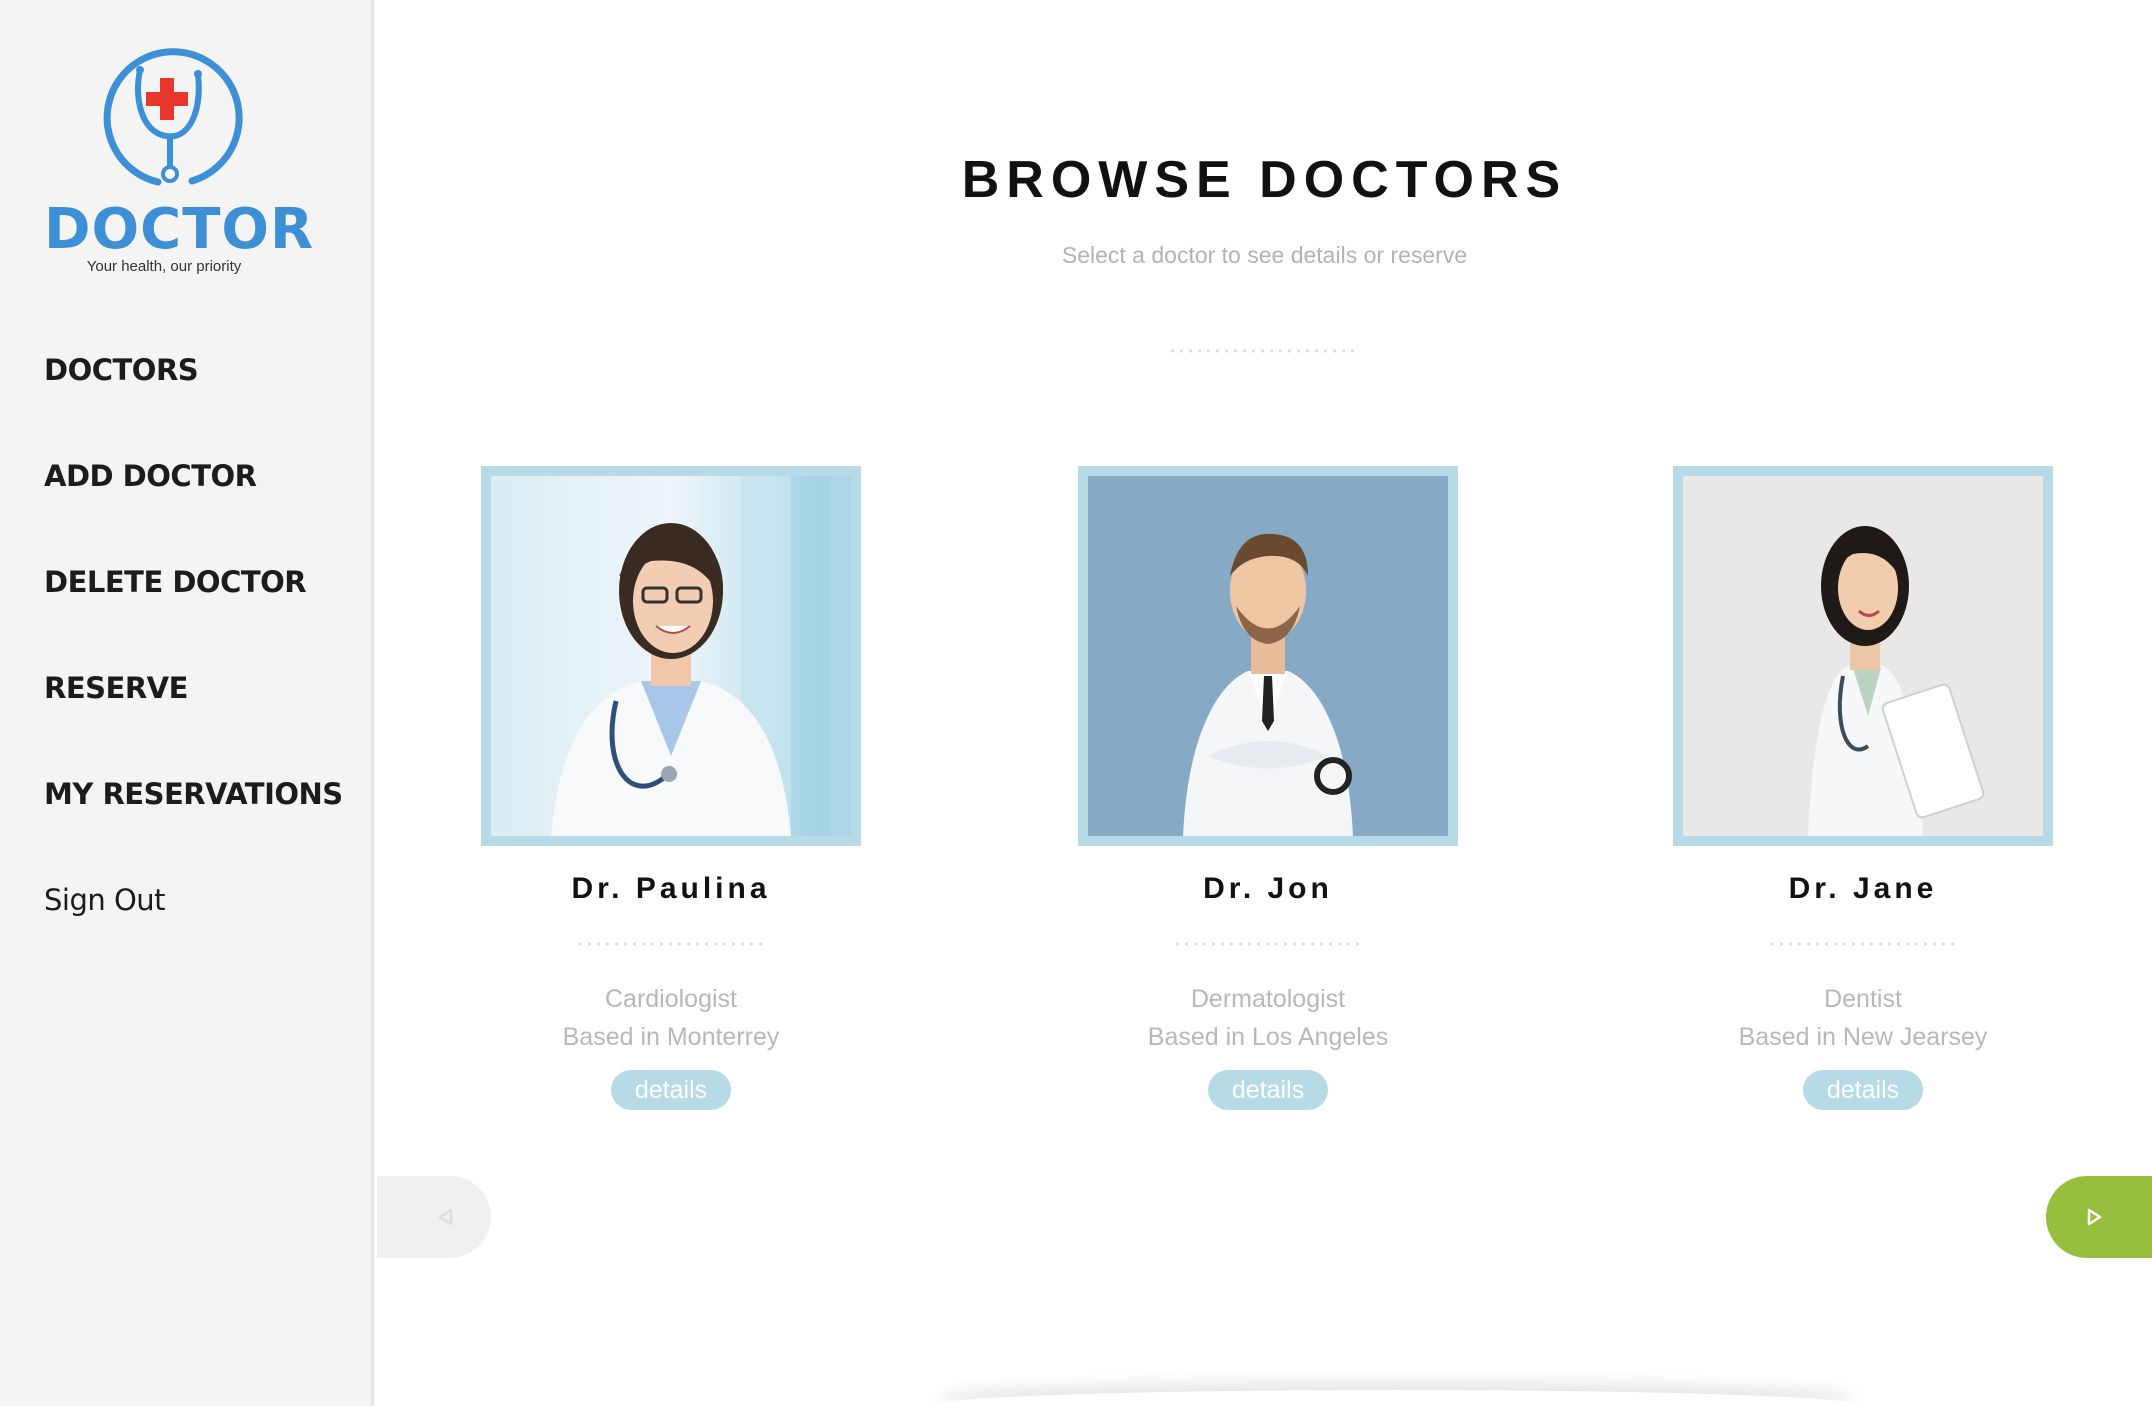  Describe the element at coordinates (445, 1217) in the screenshot. I see `triangle-left-icon` at that location.